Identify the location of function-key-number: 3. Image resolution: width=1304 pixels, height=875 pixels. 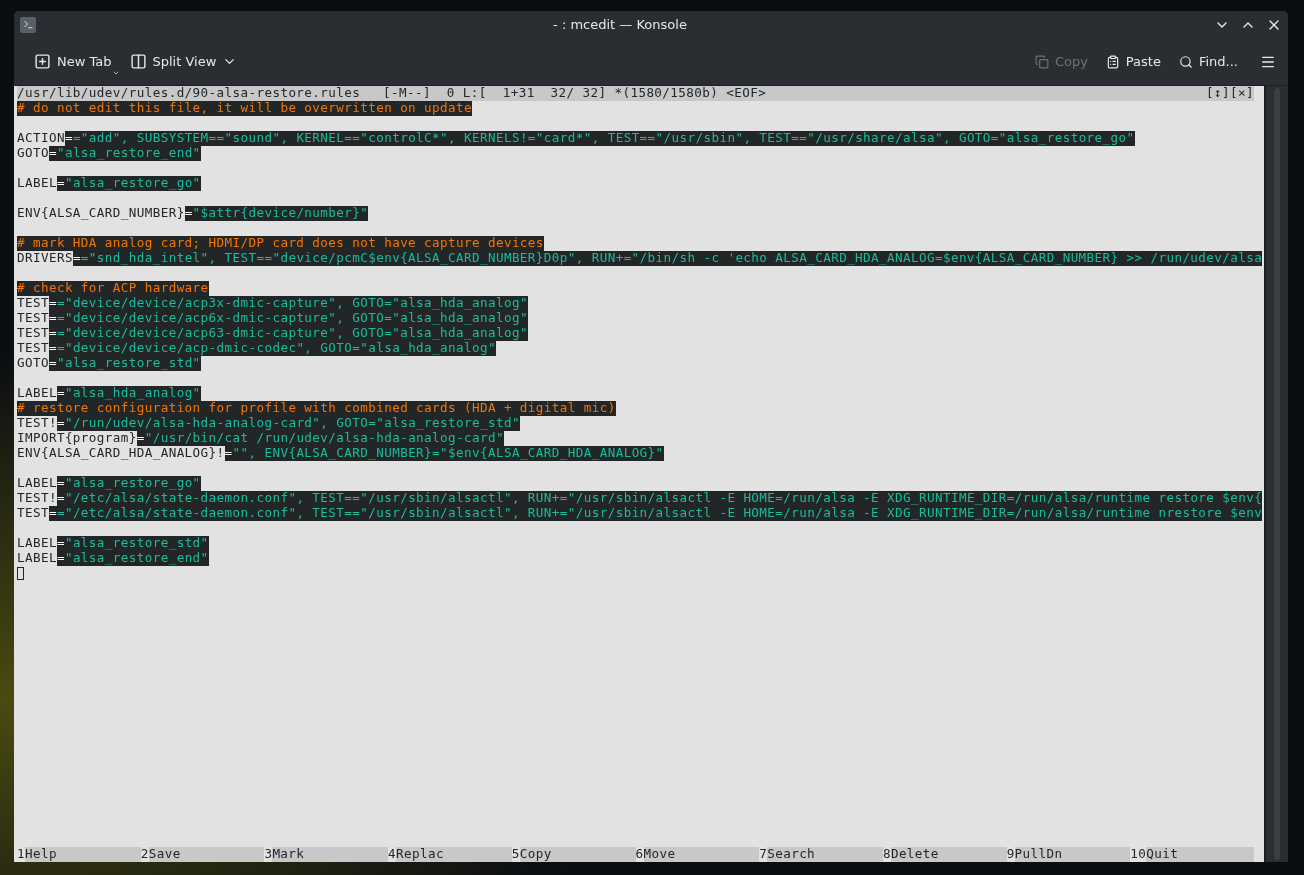
(268, 854).